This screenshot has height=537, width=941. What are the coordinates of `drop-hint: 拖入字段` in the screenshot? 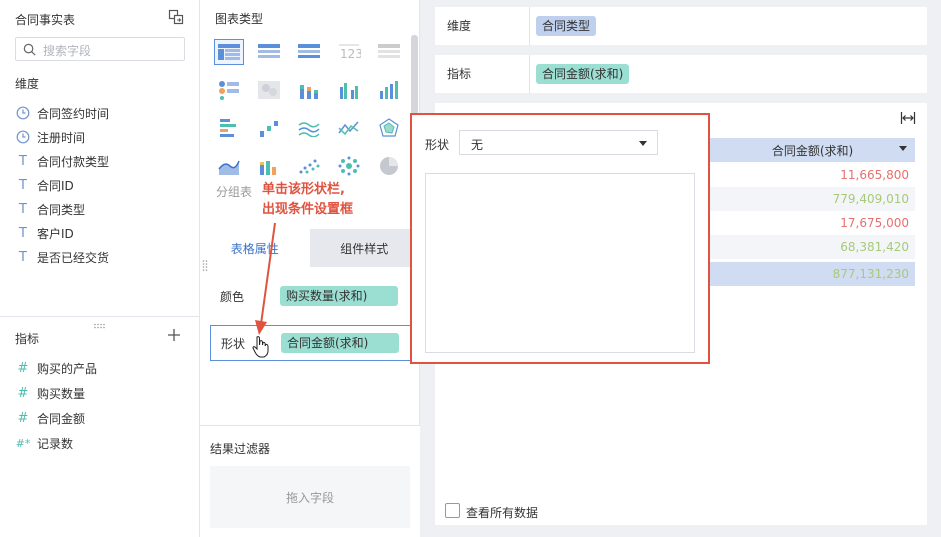 It's located at (309, 497).